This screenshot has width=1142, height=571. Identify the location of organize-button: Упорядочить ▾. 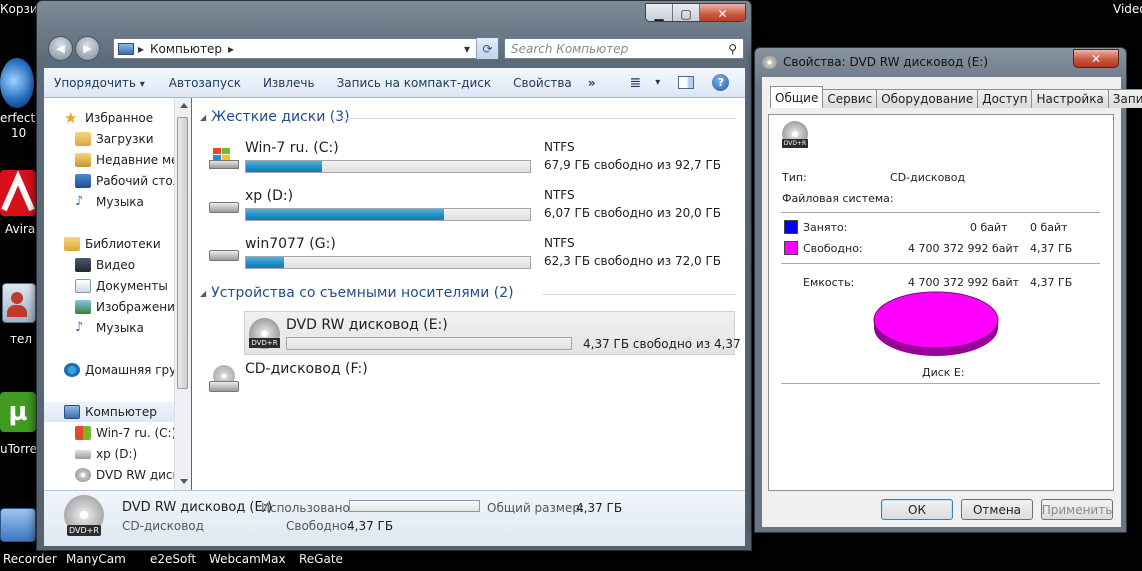
(98, 83).